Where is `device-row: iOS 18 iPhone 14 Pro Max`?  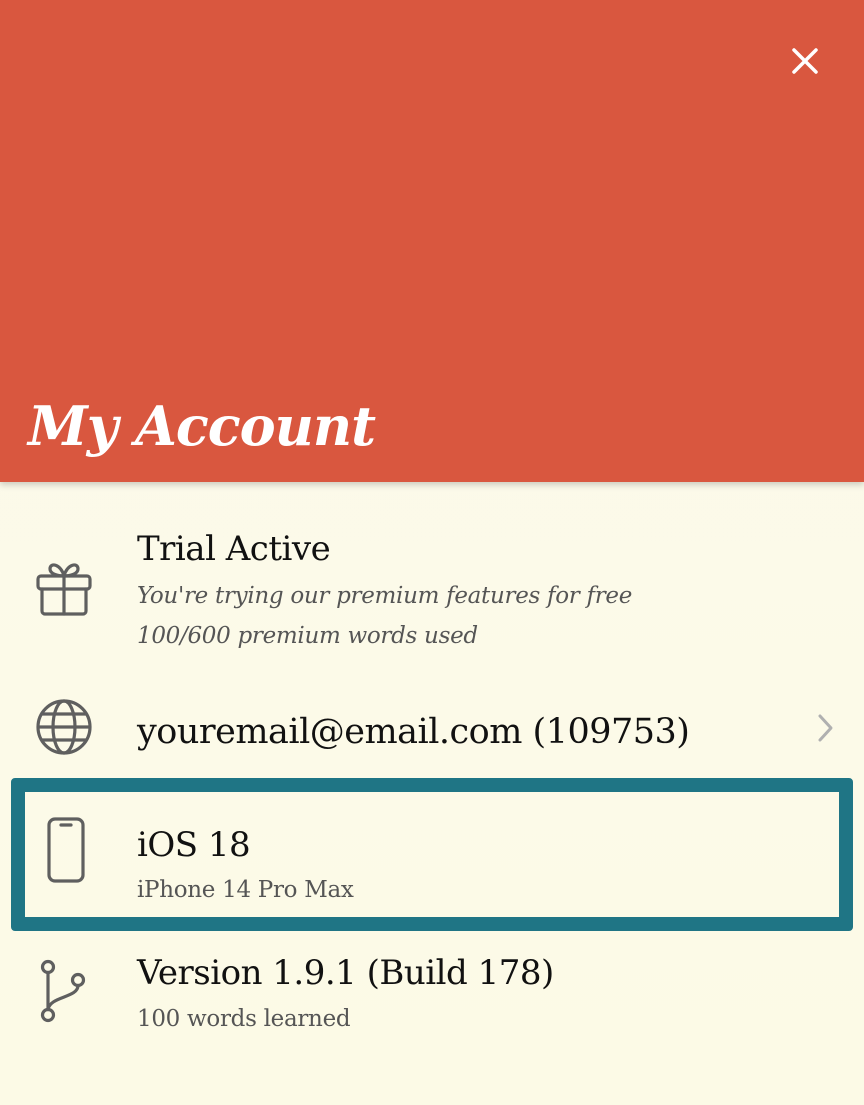
device-row: iOS 18 iPhone 14 Pro Max is located at coordinates (432, 854).